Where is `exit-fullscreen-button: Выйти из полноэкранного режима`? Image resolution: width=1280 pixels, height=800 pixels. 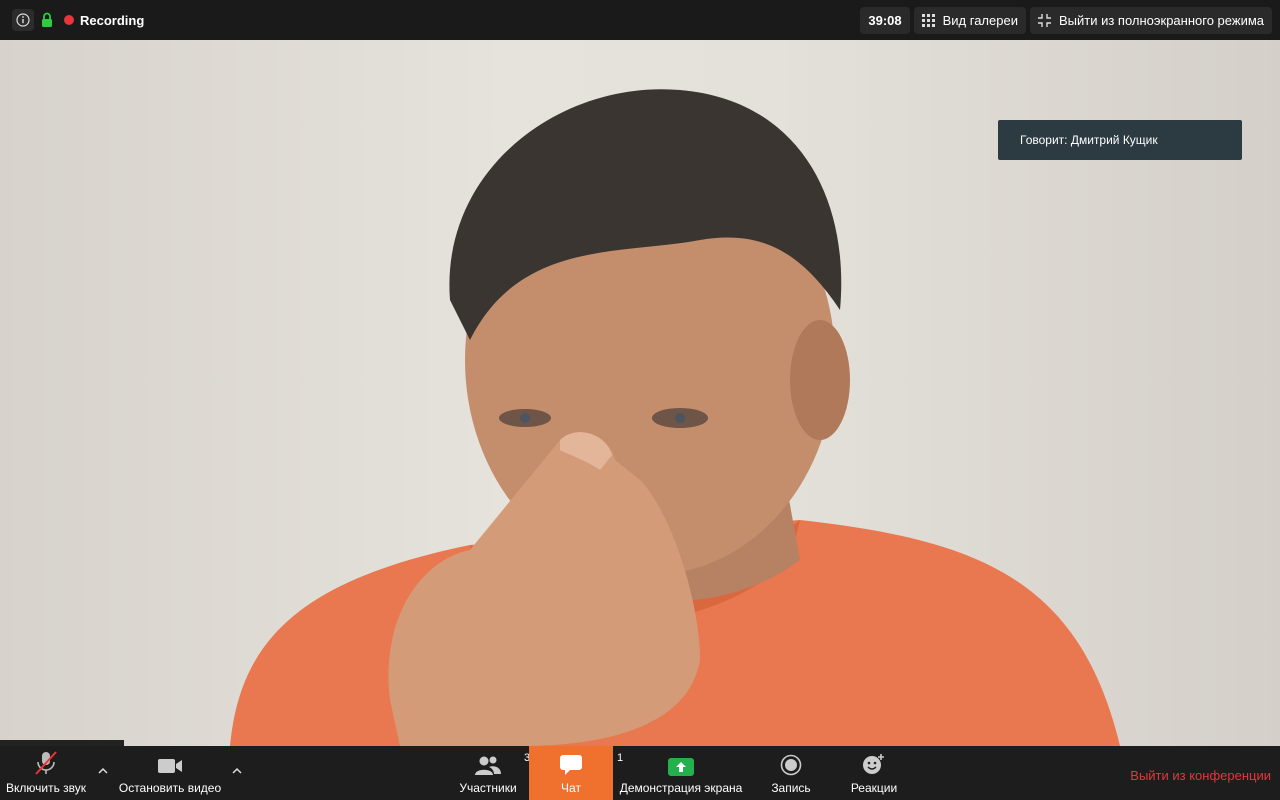
exit-fullscreen-button: Выйти из полноэкранного режима is located at coordinates (1150, 20).